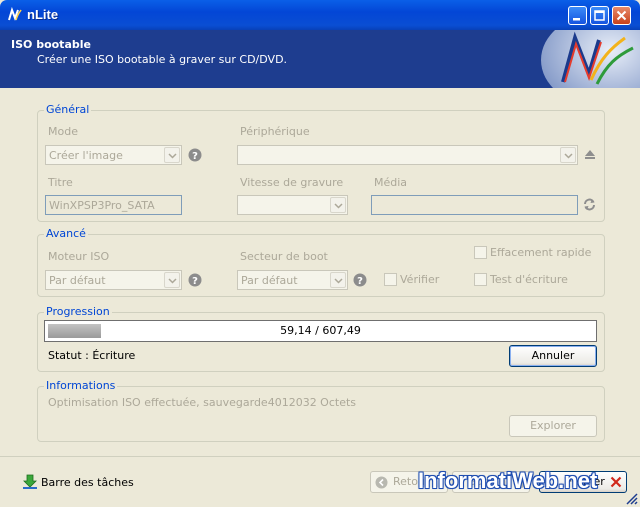 This screenshot has height=507, width=640. I want to click on progress-text: 59,14 / 607,49, so click(320, 330).